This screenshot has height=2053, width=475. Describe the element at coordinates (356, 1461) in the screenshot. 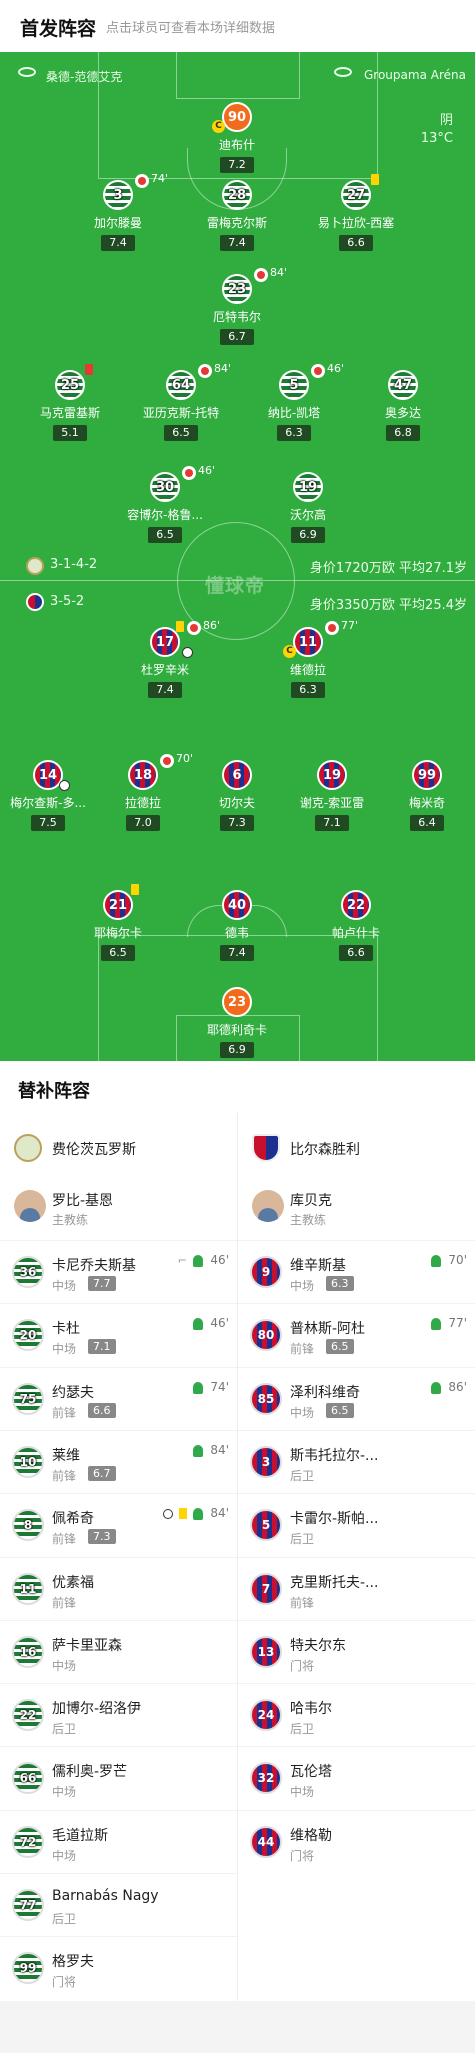

I see `sub-player-row: 3 斯韦托拉尔-... 后卫` at that location.